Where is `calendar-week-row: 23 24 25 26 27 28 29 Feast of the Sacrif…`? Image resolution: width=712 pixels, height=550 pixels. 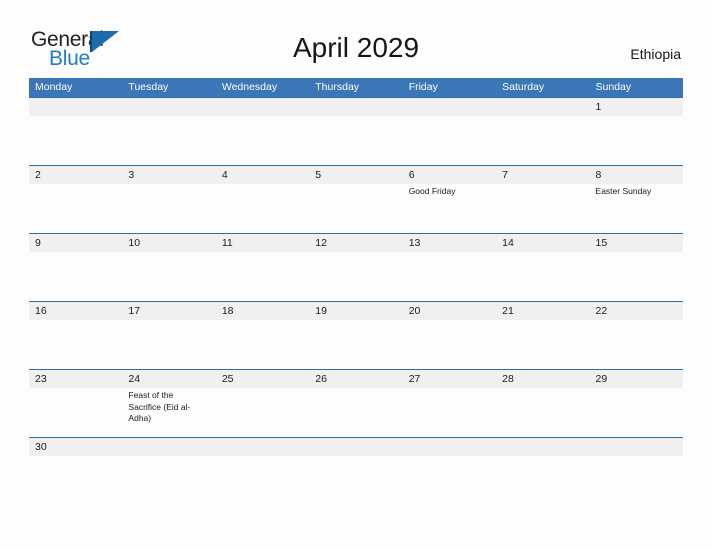
calendar-week-row: 23 24 25 26 27 28 29 Feast of the Sacrif… is located at coordinates (356, 403).